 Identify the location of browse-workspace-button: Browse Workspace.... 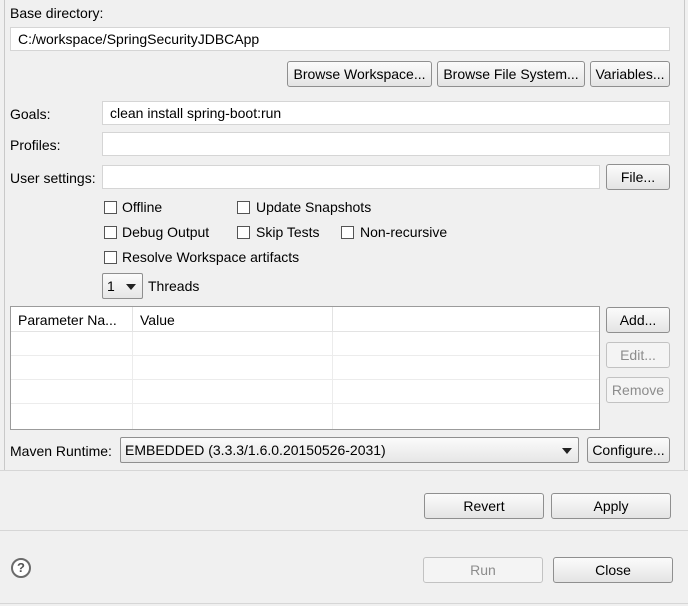
(359, 74).